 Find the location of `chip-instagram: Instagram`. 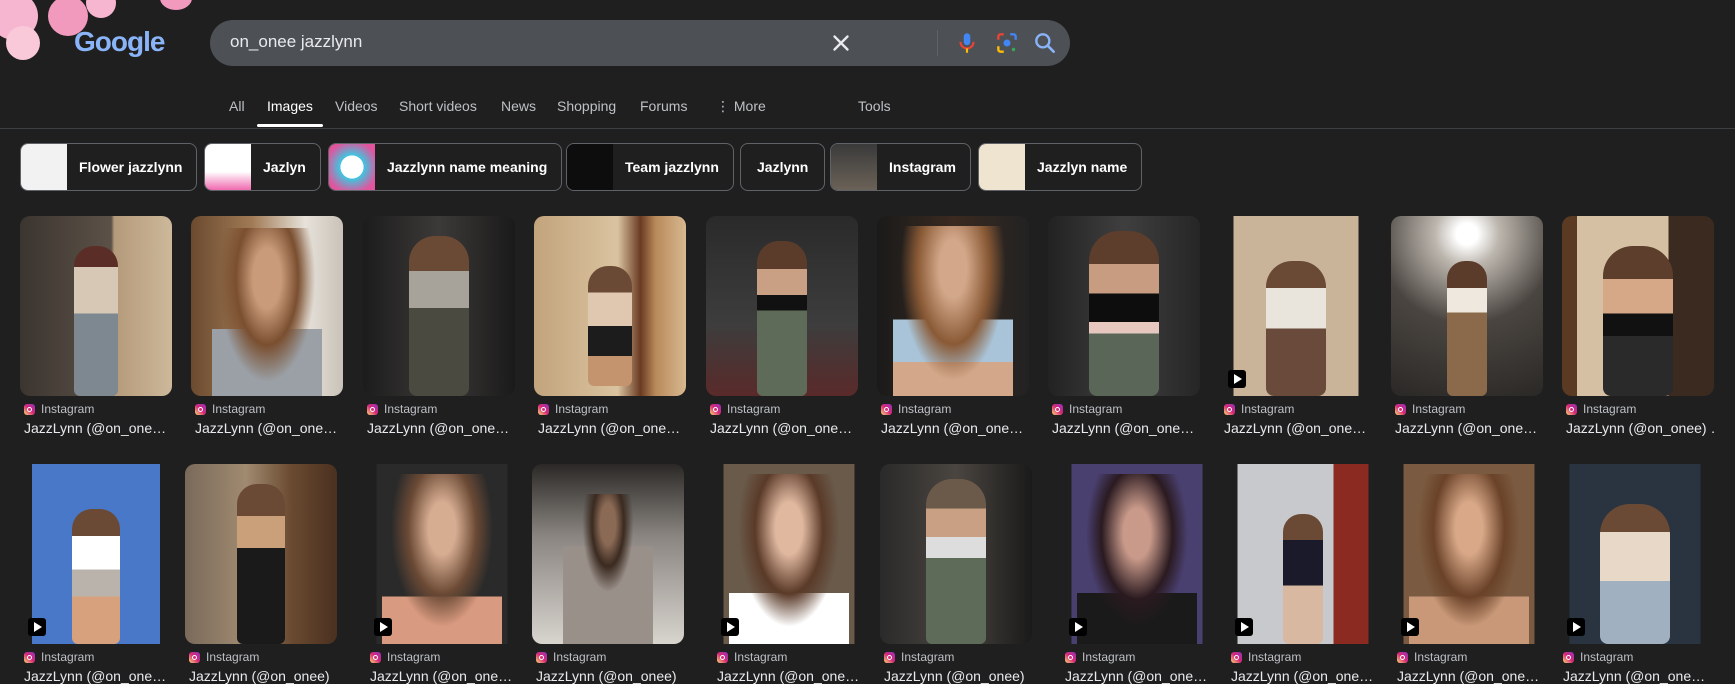

chip-instagram: Instagram is located at coordinates (900, 167).